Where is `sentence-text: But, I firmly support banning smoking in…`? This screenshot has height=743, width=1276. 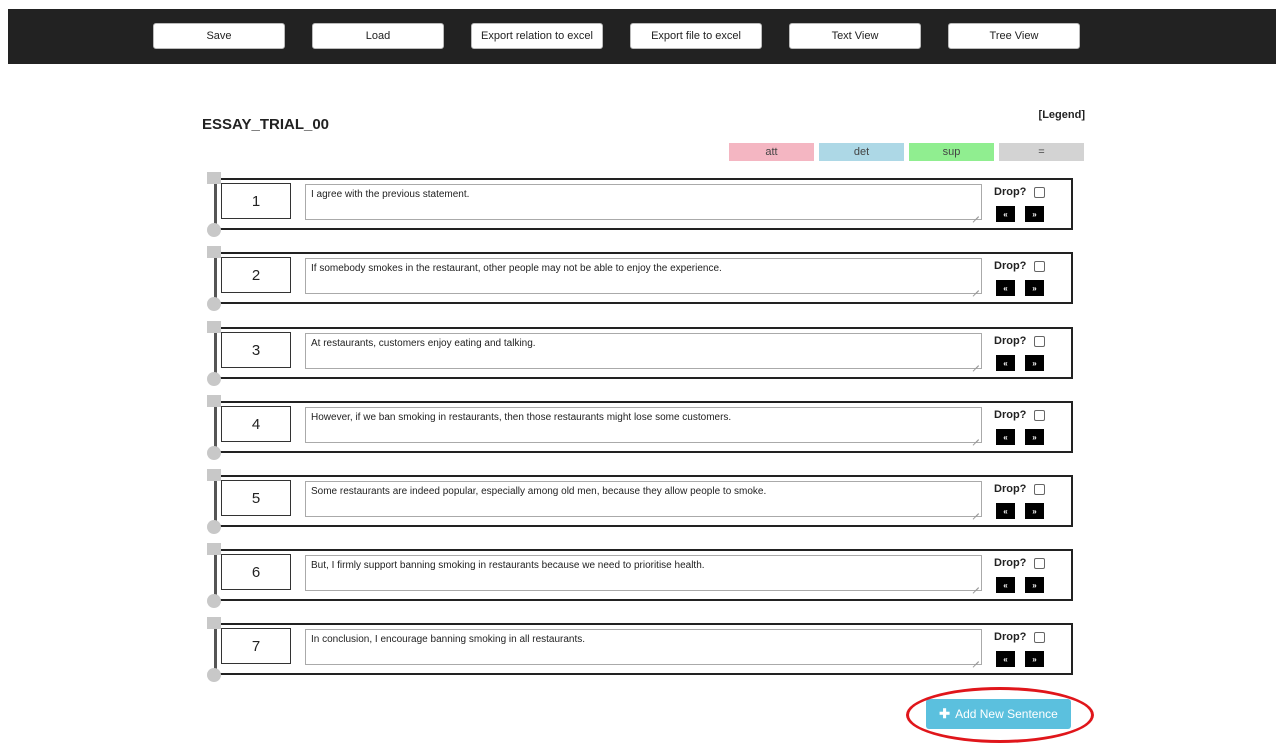
sentence-text: But, I firmly support banning smoking in… is located at coordinates (508, 565).